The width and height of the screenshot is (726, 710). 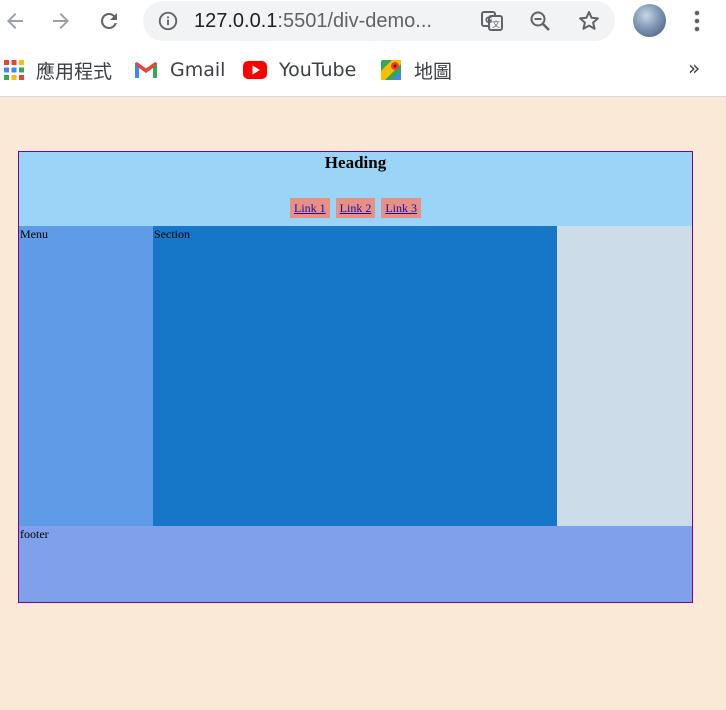 I want to click on bookmark-star-icon, so click(x=589, y=21).